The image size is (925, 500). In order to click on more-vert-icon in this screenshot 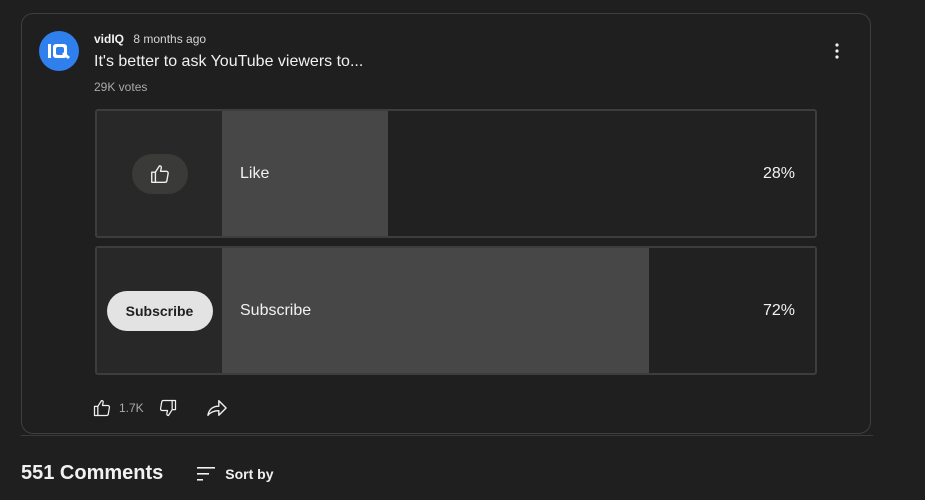, I will do `click(837, 51)`.